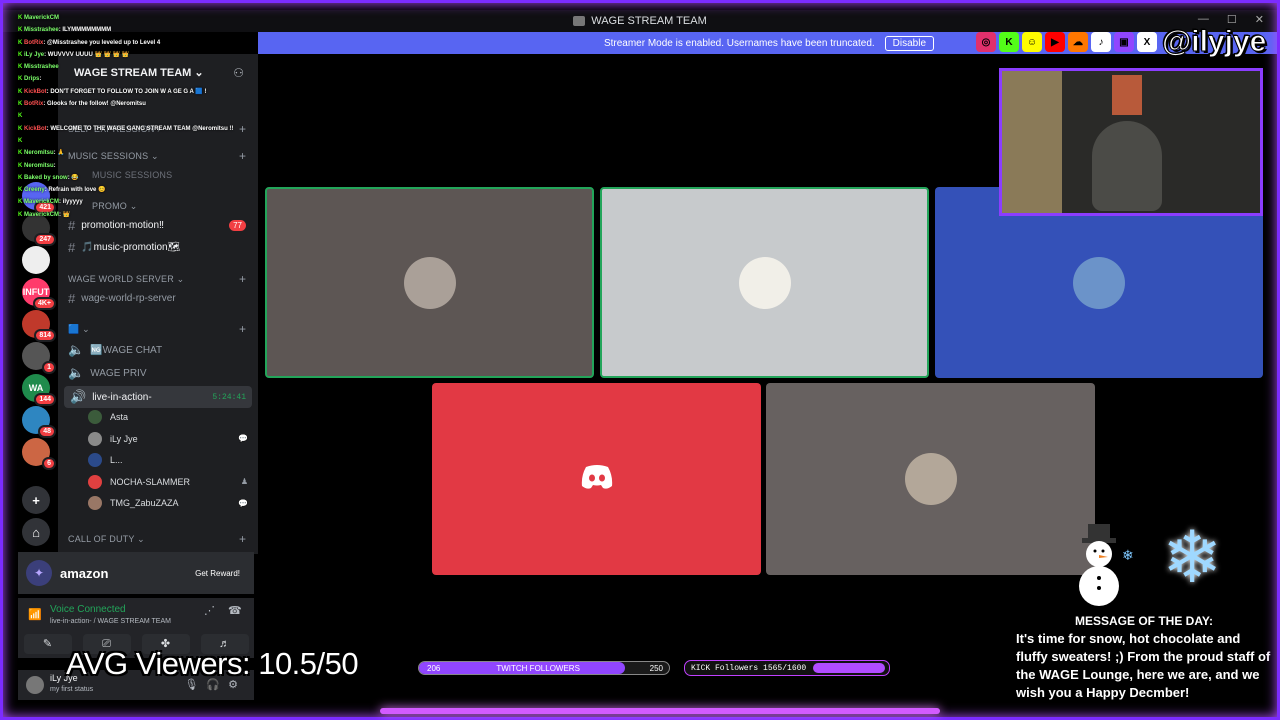  I want to click on chat-message: K iLy Jye: WUVVVV UUUU 👑 👑 👑 👑, so click(148, 55).